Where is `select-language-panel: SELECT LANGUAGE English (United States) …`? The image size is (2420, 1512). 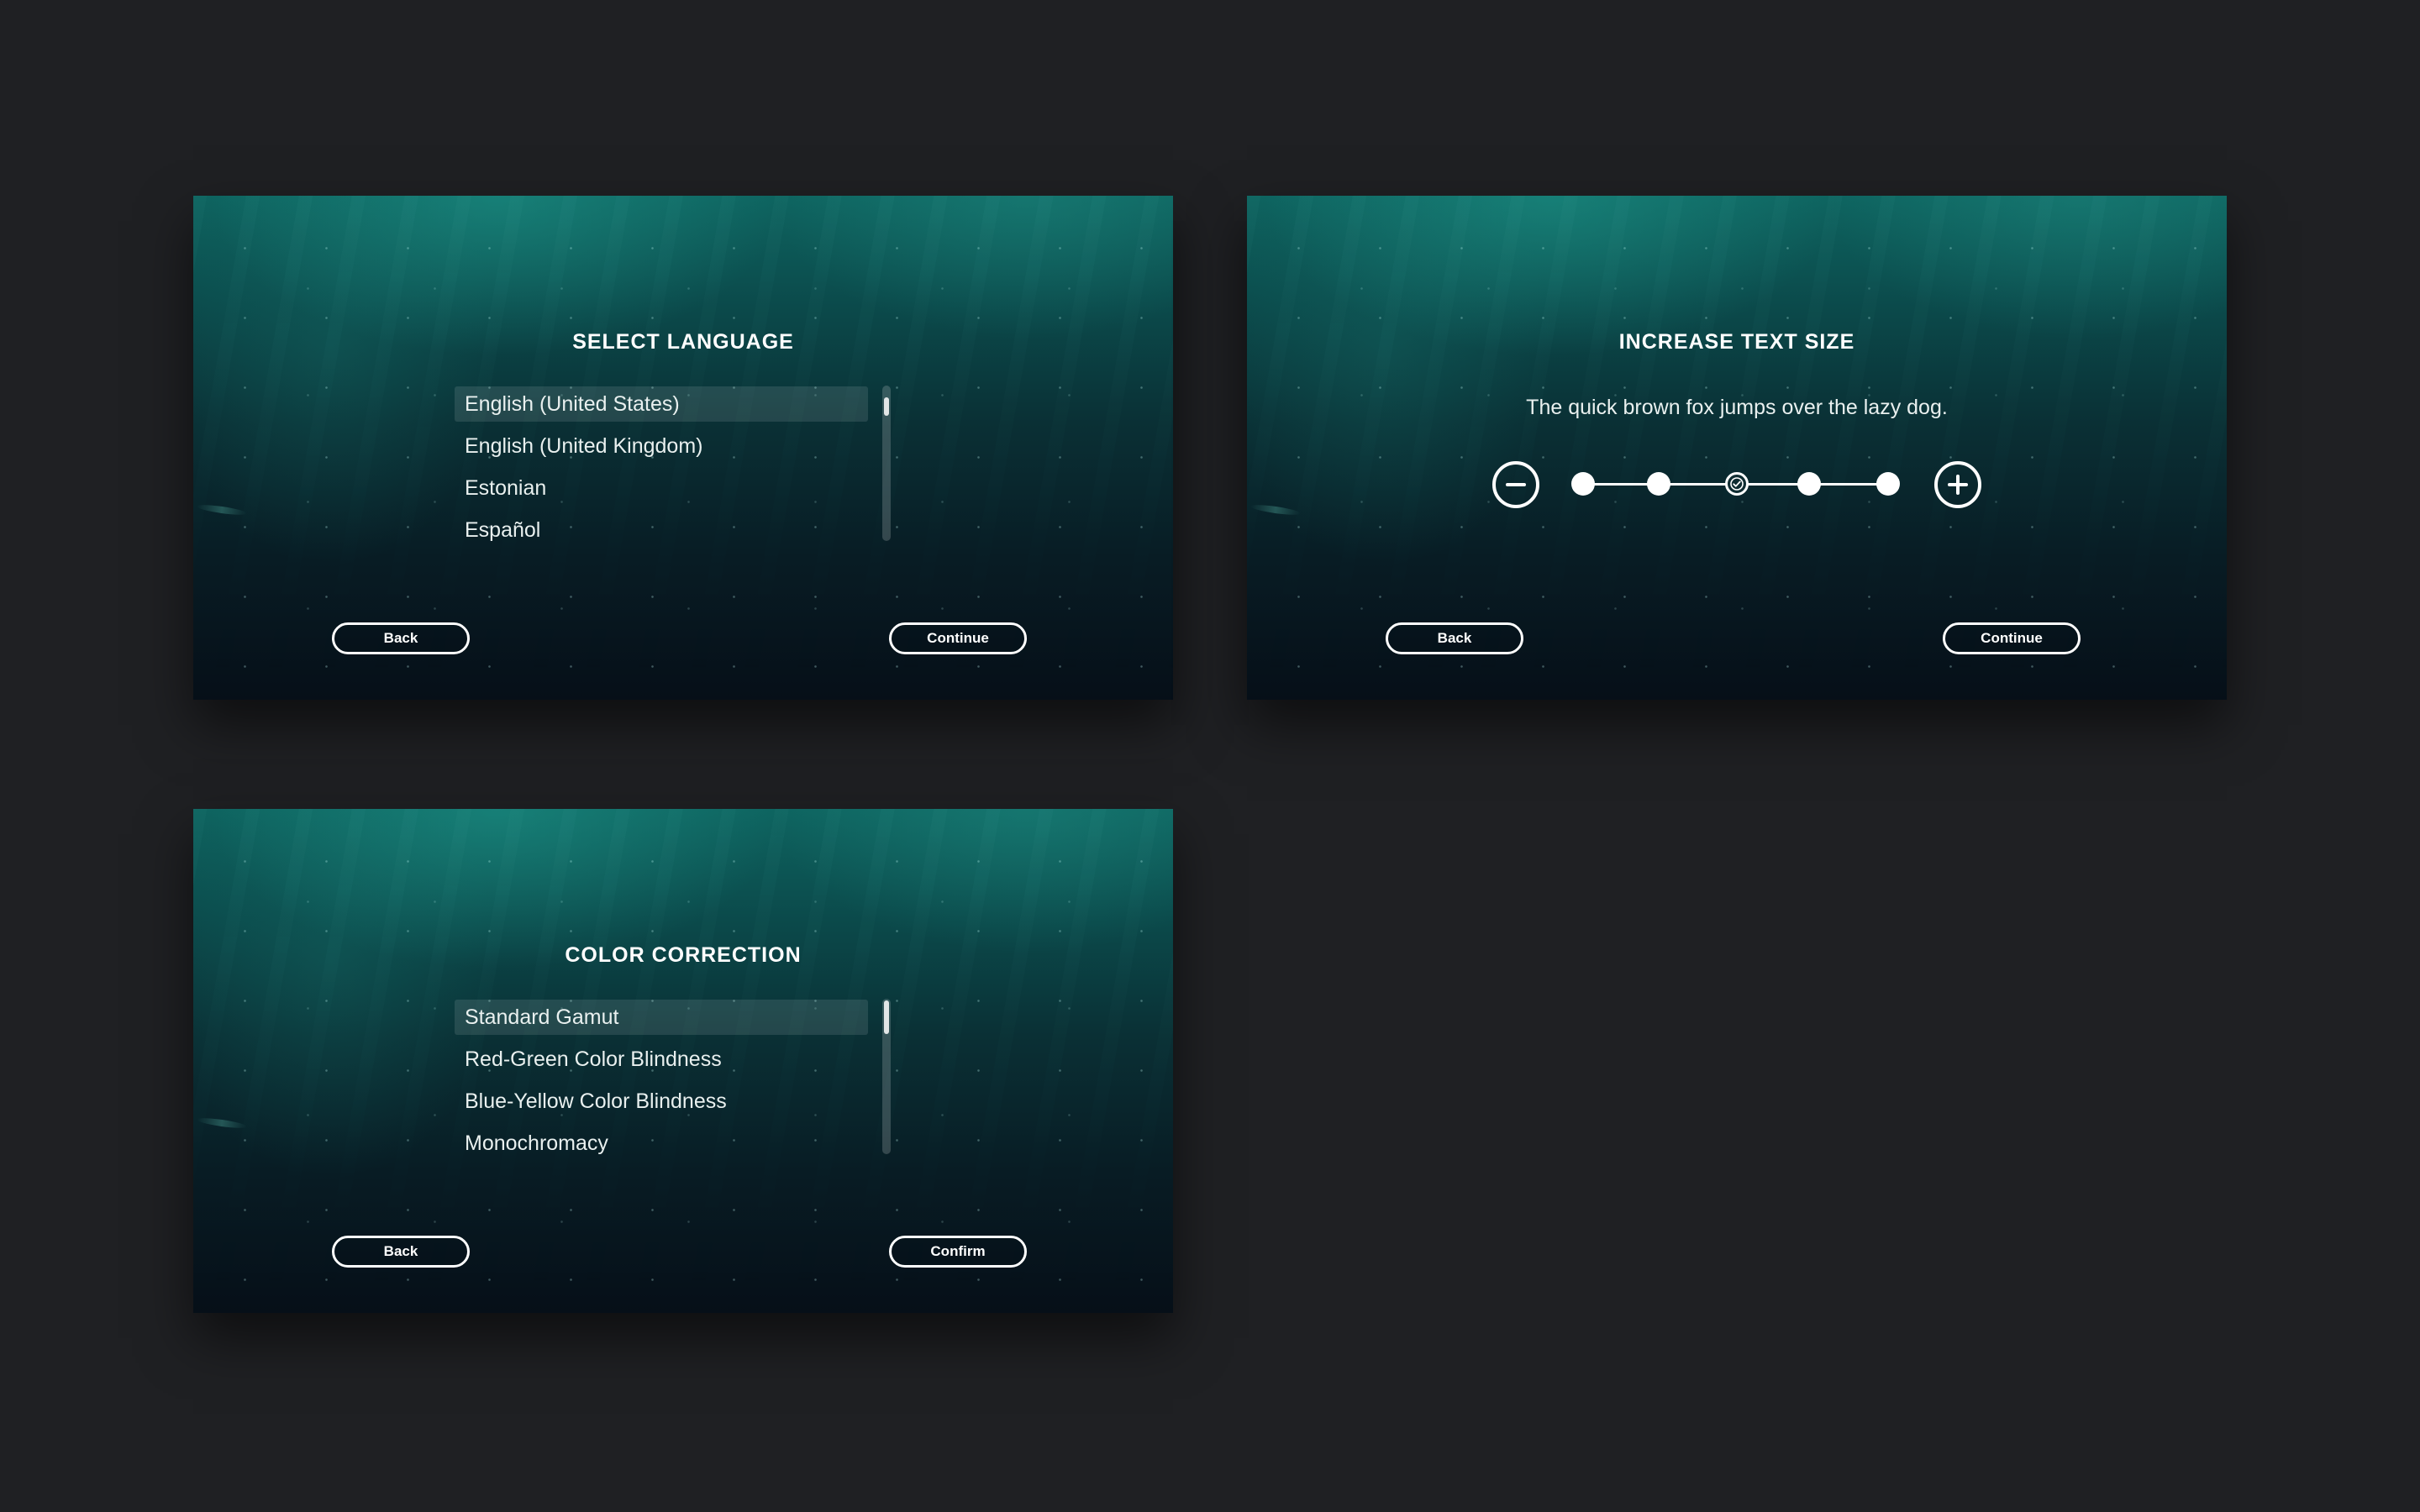 select-language-panel: SELECT LANGUAGE English (United States) … is located at coordinates (683, 448).